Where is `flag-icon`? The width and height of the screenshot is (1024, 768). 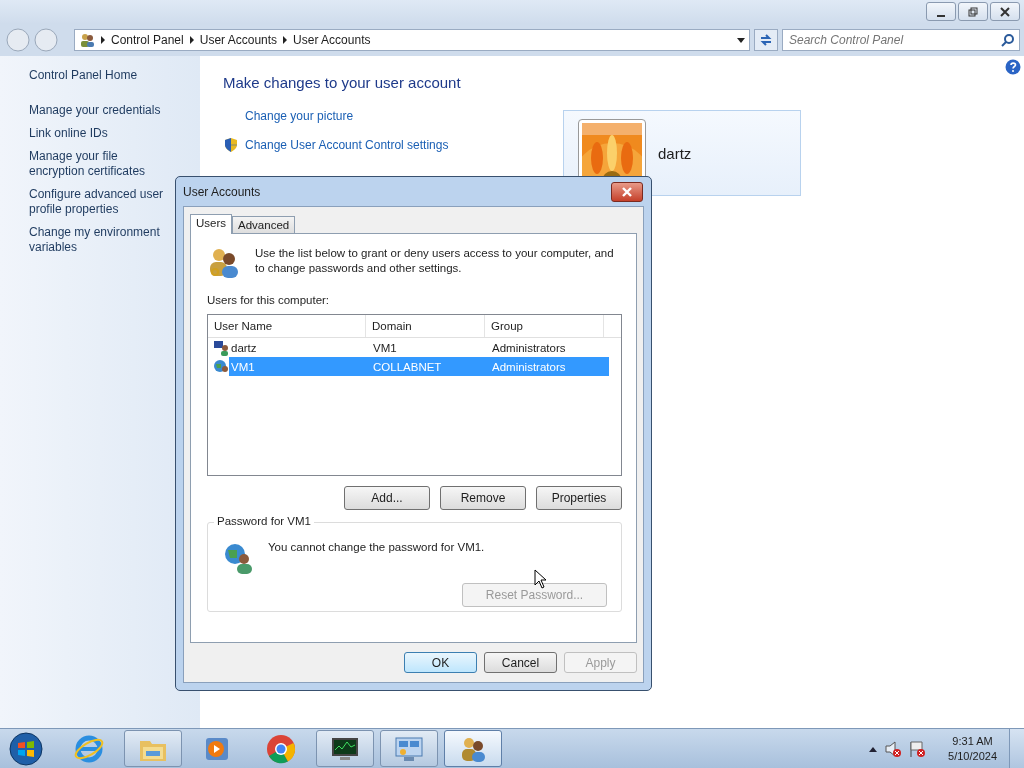
flag-icon is located at coordinates (917, 748).